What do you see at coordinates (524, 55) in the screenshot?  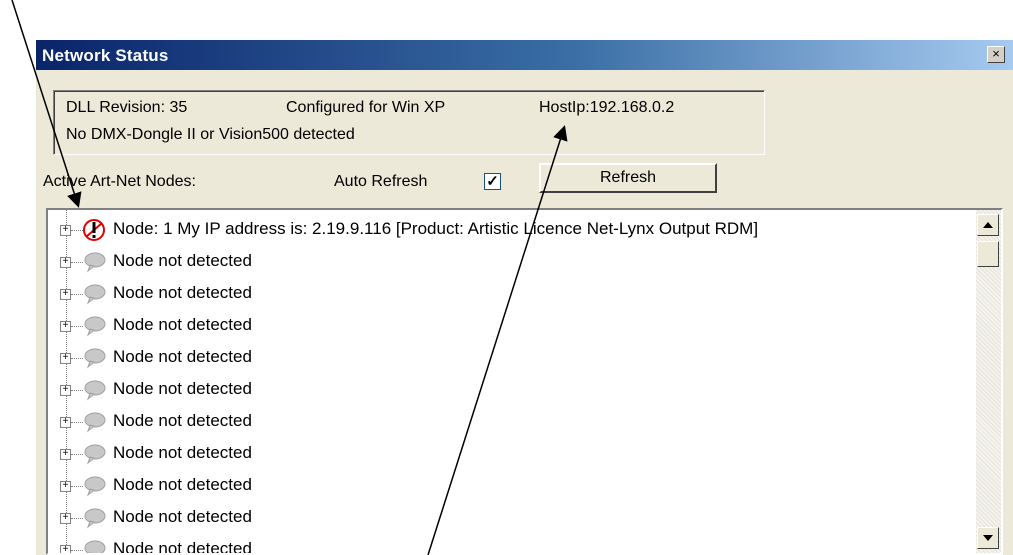 I see `title-bar: Network Status ×` at bounding box center [524, 55].